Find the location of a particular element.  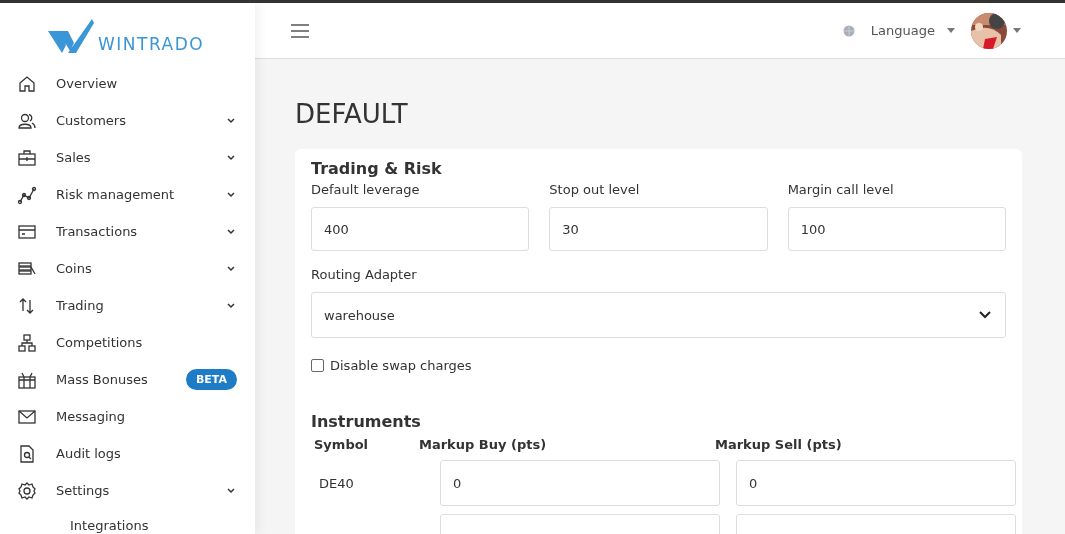

nav-item: Settings is located at coordinates (127, 490).